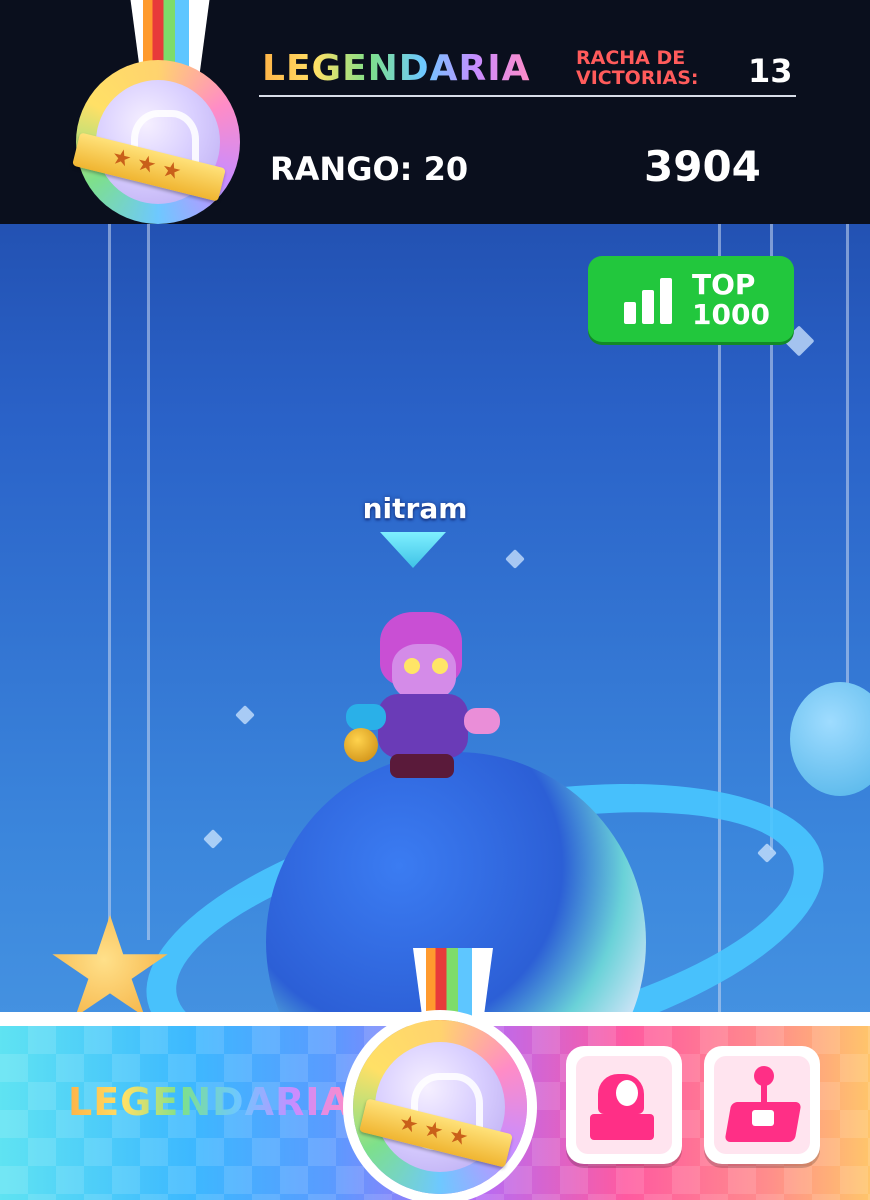 The height and width of the screenshot is (1200, 870). I want to click on joystick-icon, so click(762, 1106).